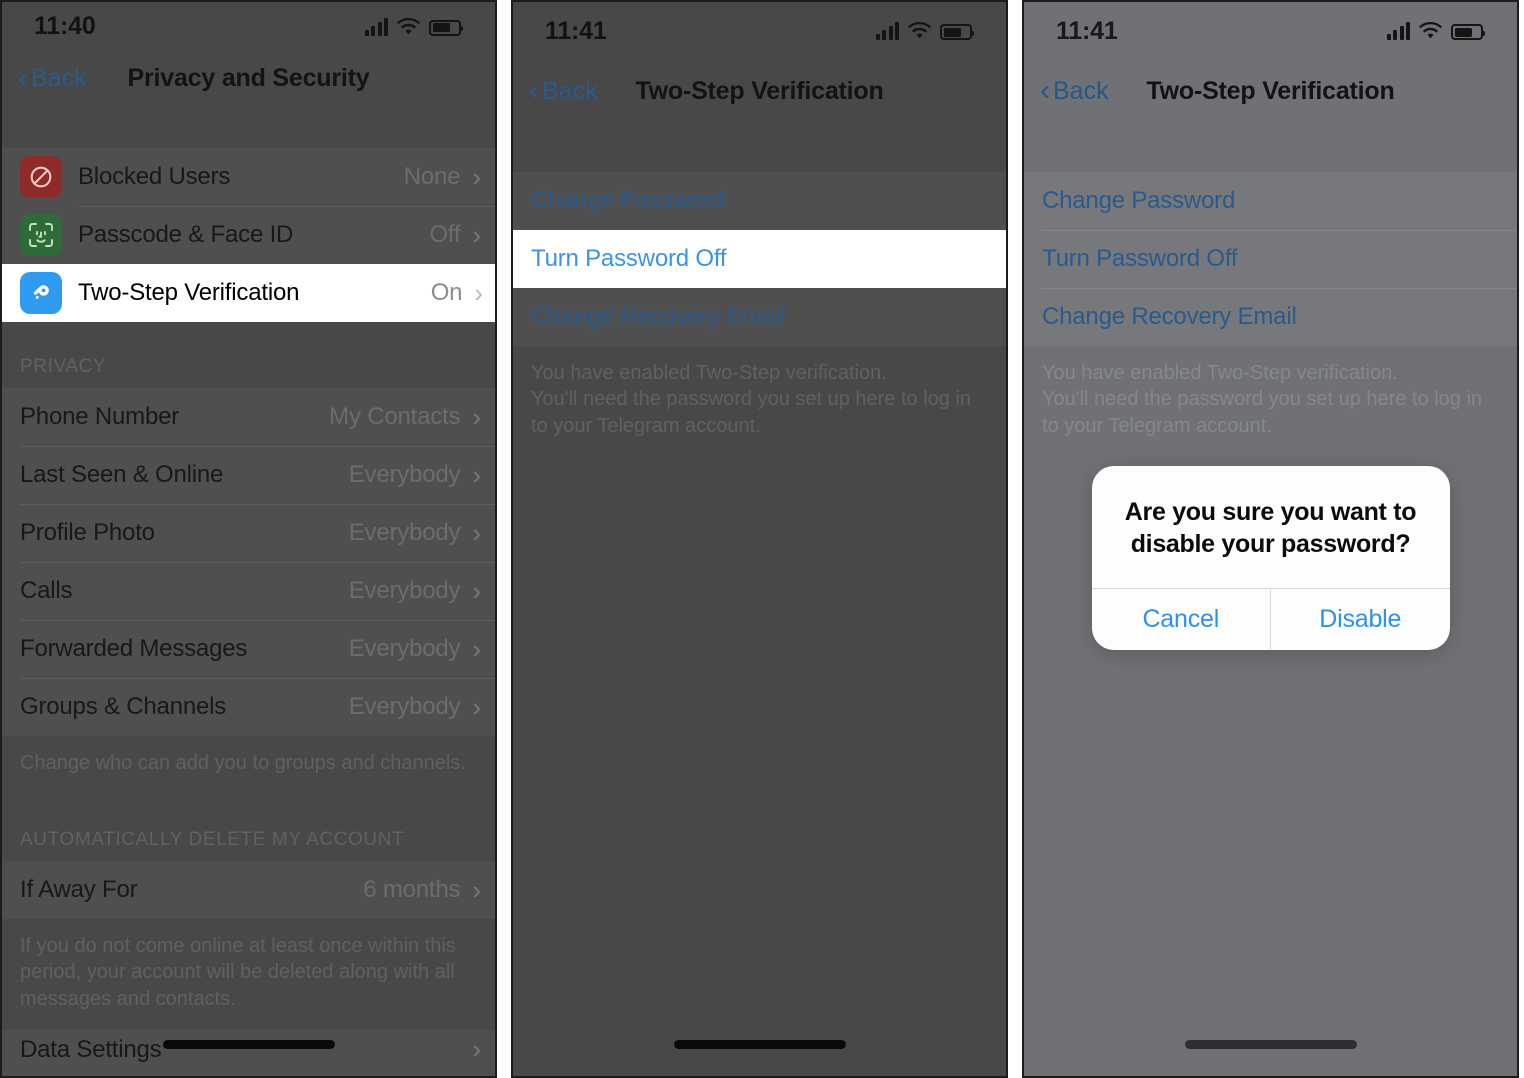  I want to click on key-icon, so click(41, 293).